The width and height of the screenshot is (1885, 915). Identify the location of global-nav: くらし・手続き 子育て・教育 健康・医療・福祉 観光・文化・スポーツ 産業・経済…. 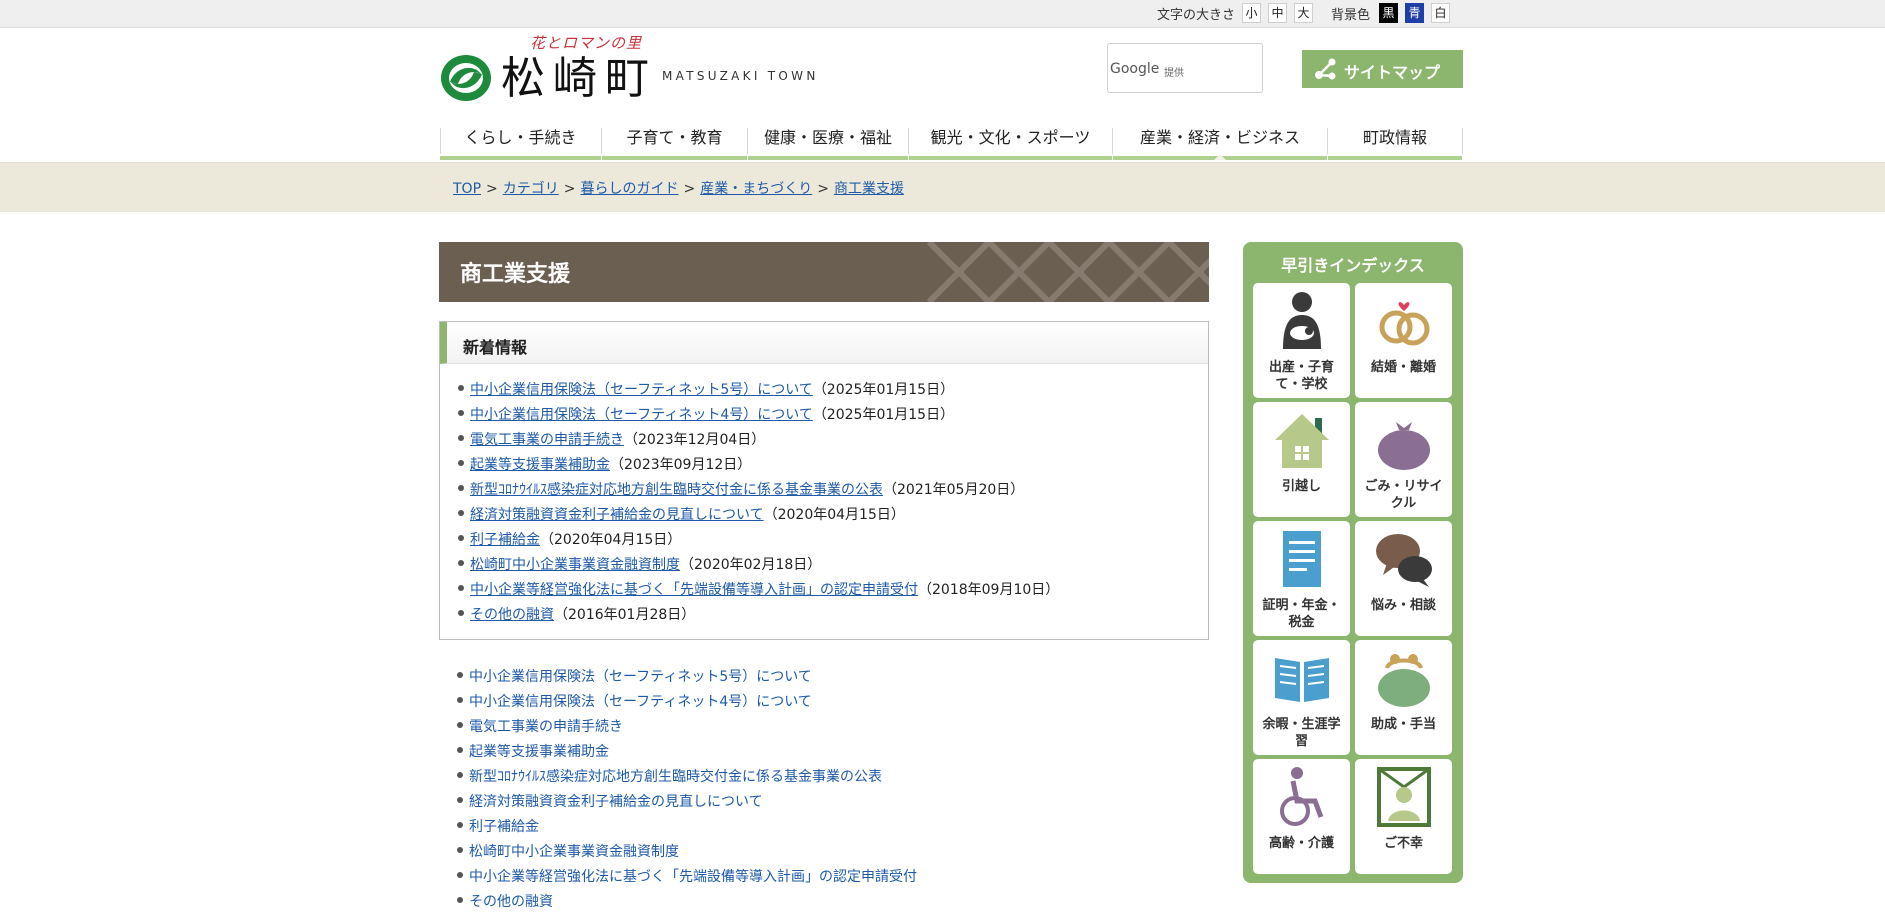
(951, 141).